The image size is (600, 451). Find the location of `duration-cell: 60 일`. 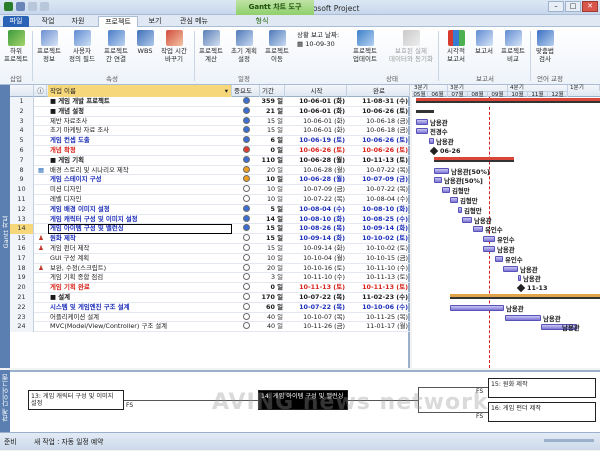

duration-cell: 60 일 is located at coordinates (272, 308).